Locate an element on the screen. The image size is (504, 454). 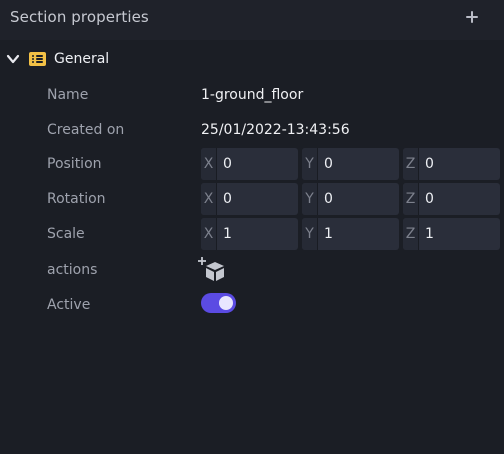
scale-y-field: Y 1 is located at coordinates (350, 234).